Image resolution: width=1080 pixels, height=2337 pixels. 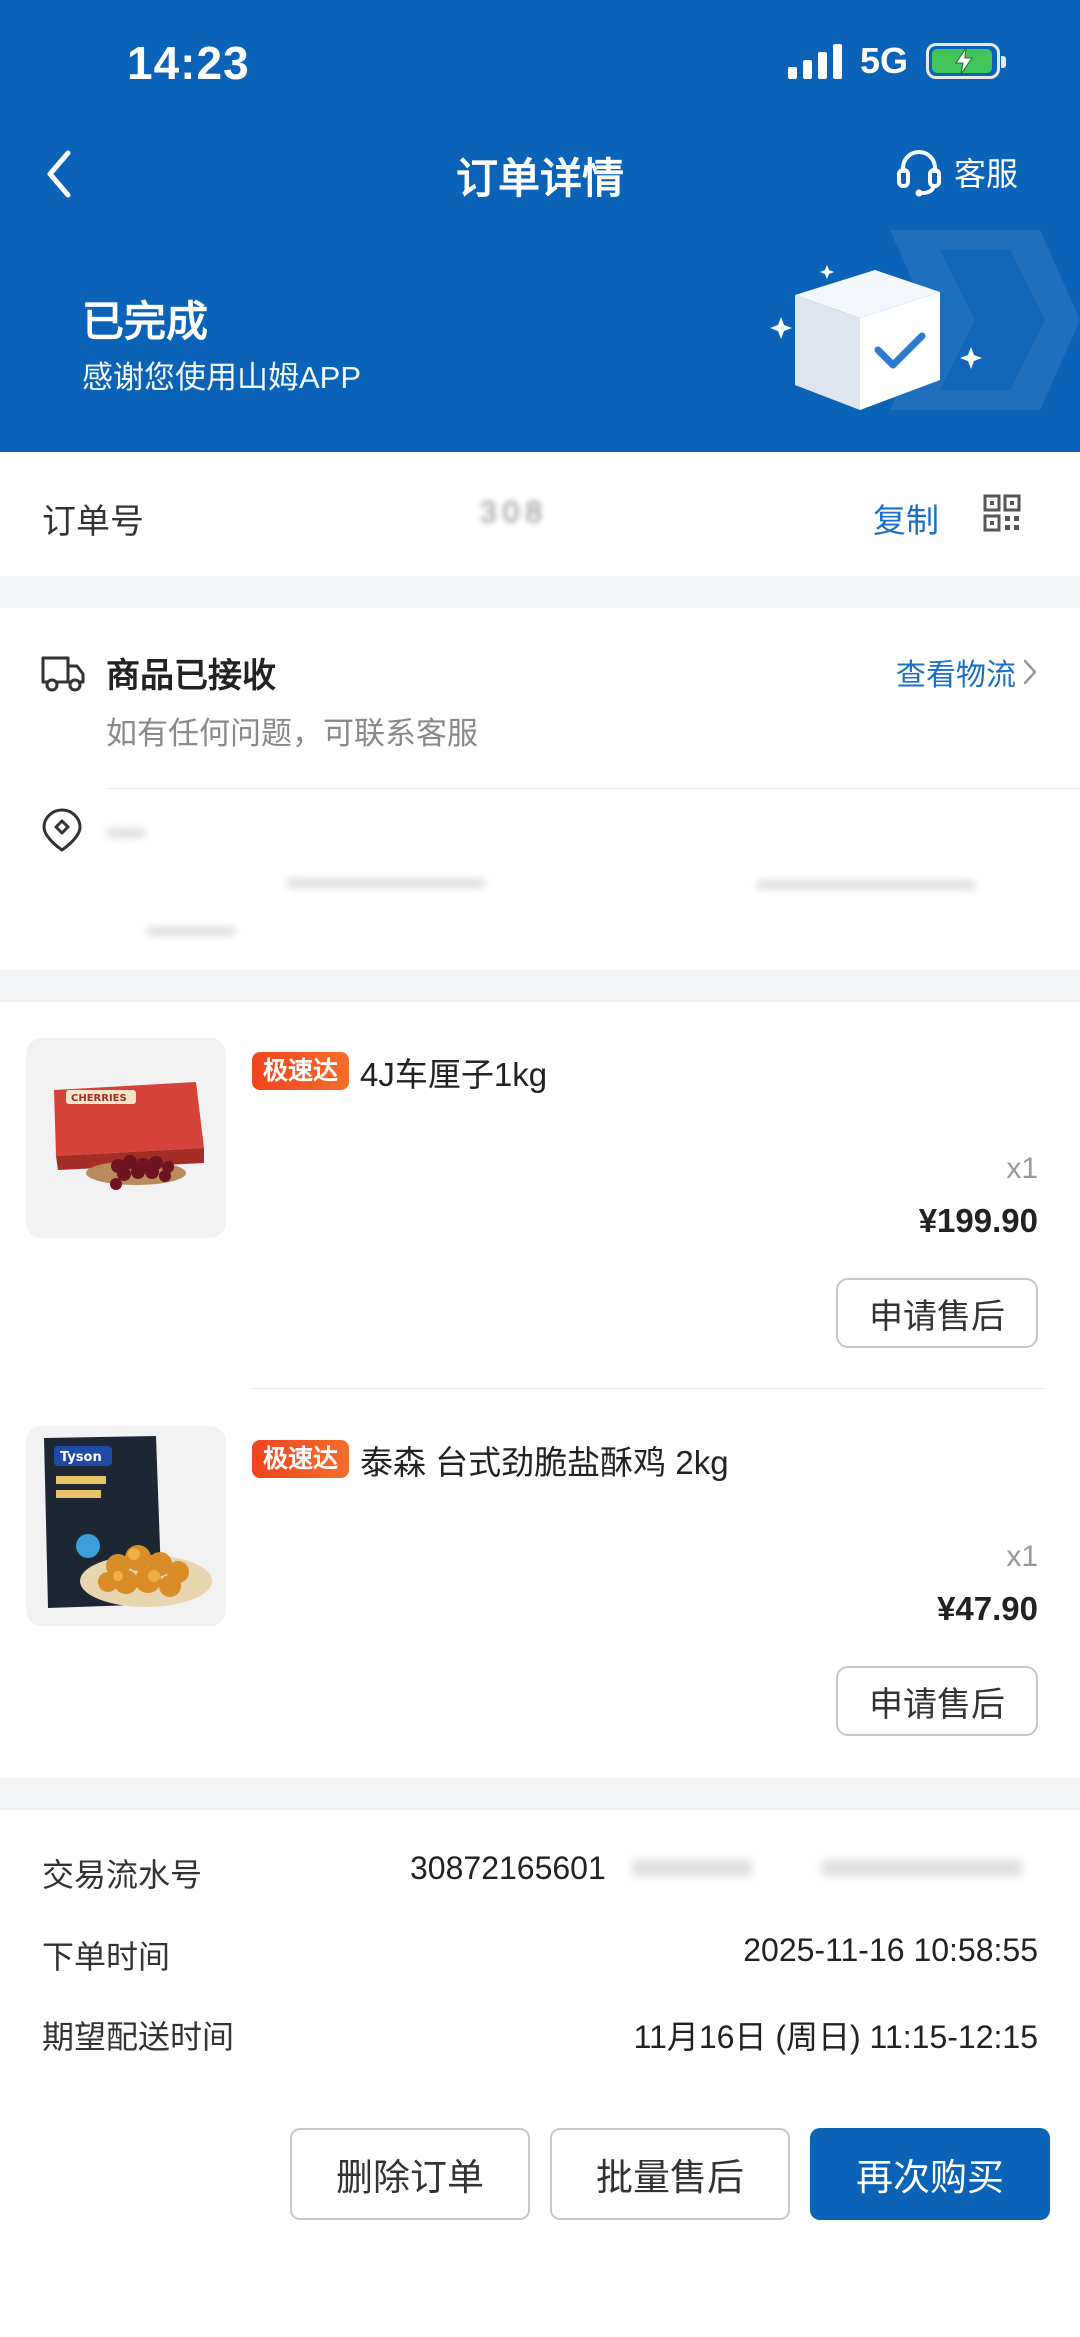 What do you see at coordinates (126, 1526) in the screenshot?
I see `product-image: Tyson` at bounding box center [126, 1526].